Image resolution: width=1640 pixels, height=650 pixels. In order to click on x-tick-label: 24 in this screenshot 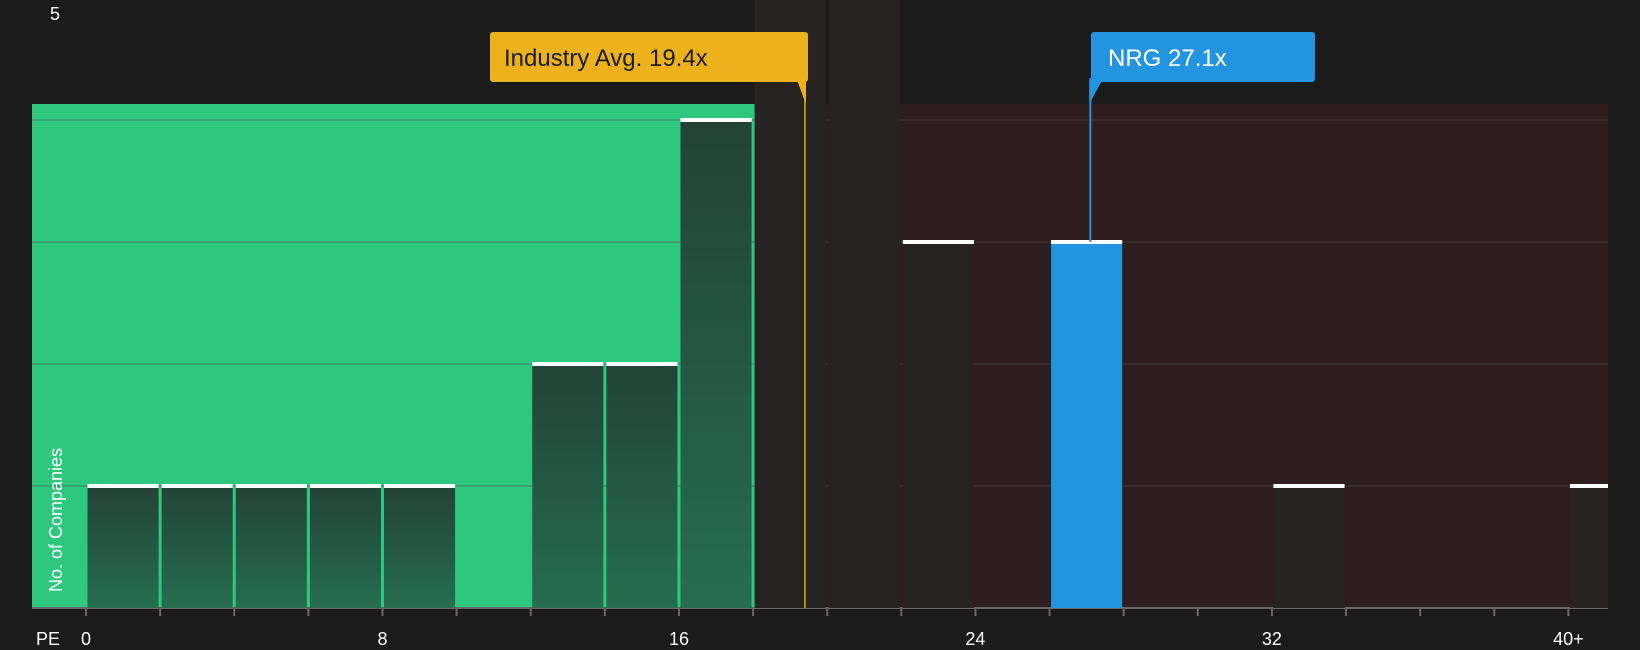, I will do `click(975, 639)`.